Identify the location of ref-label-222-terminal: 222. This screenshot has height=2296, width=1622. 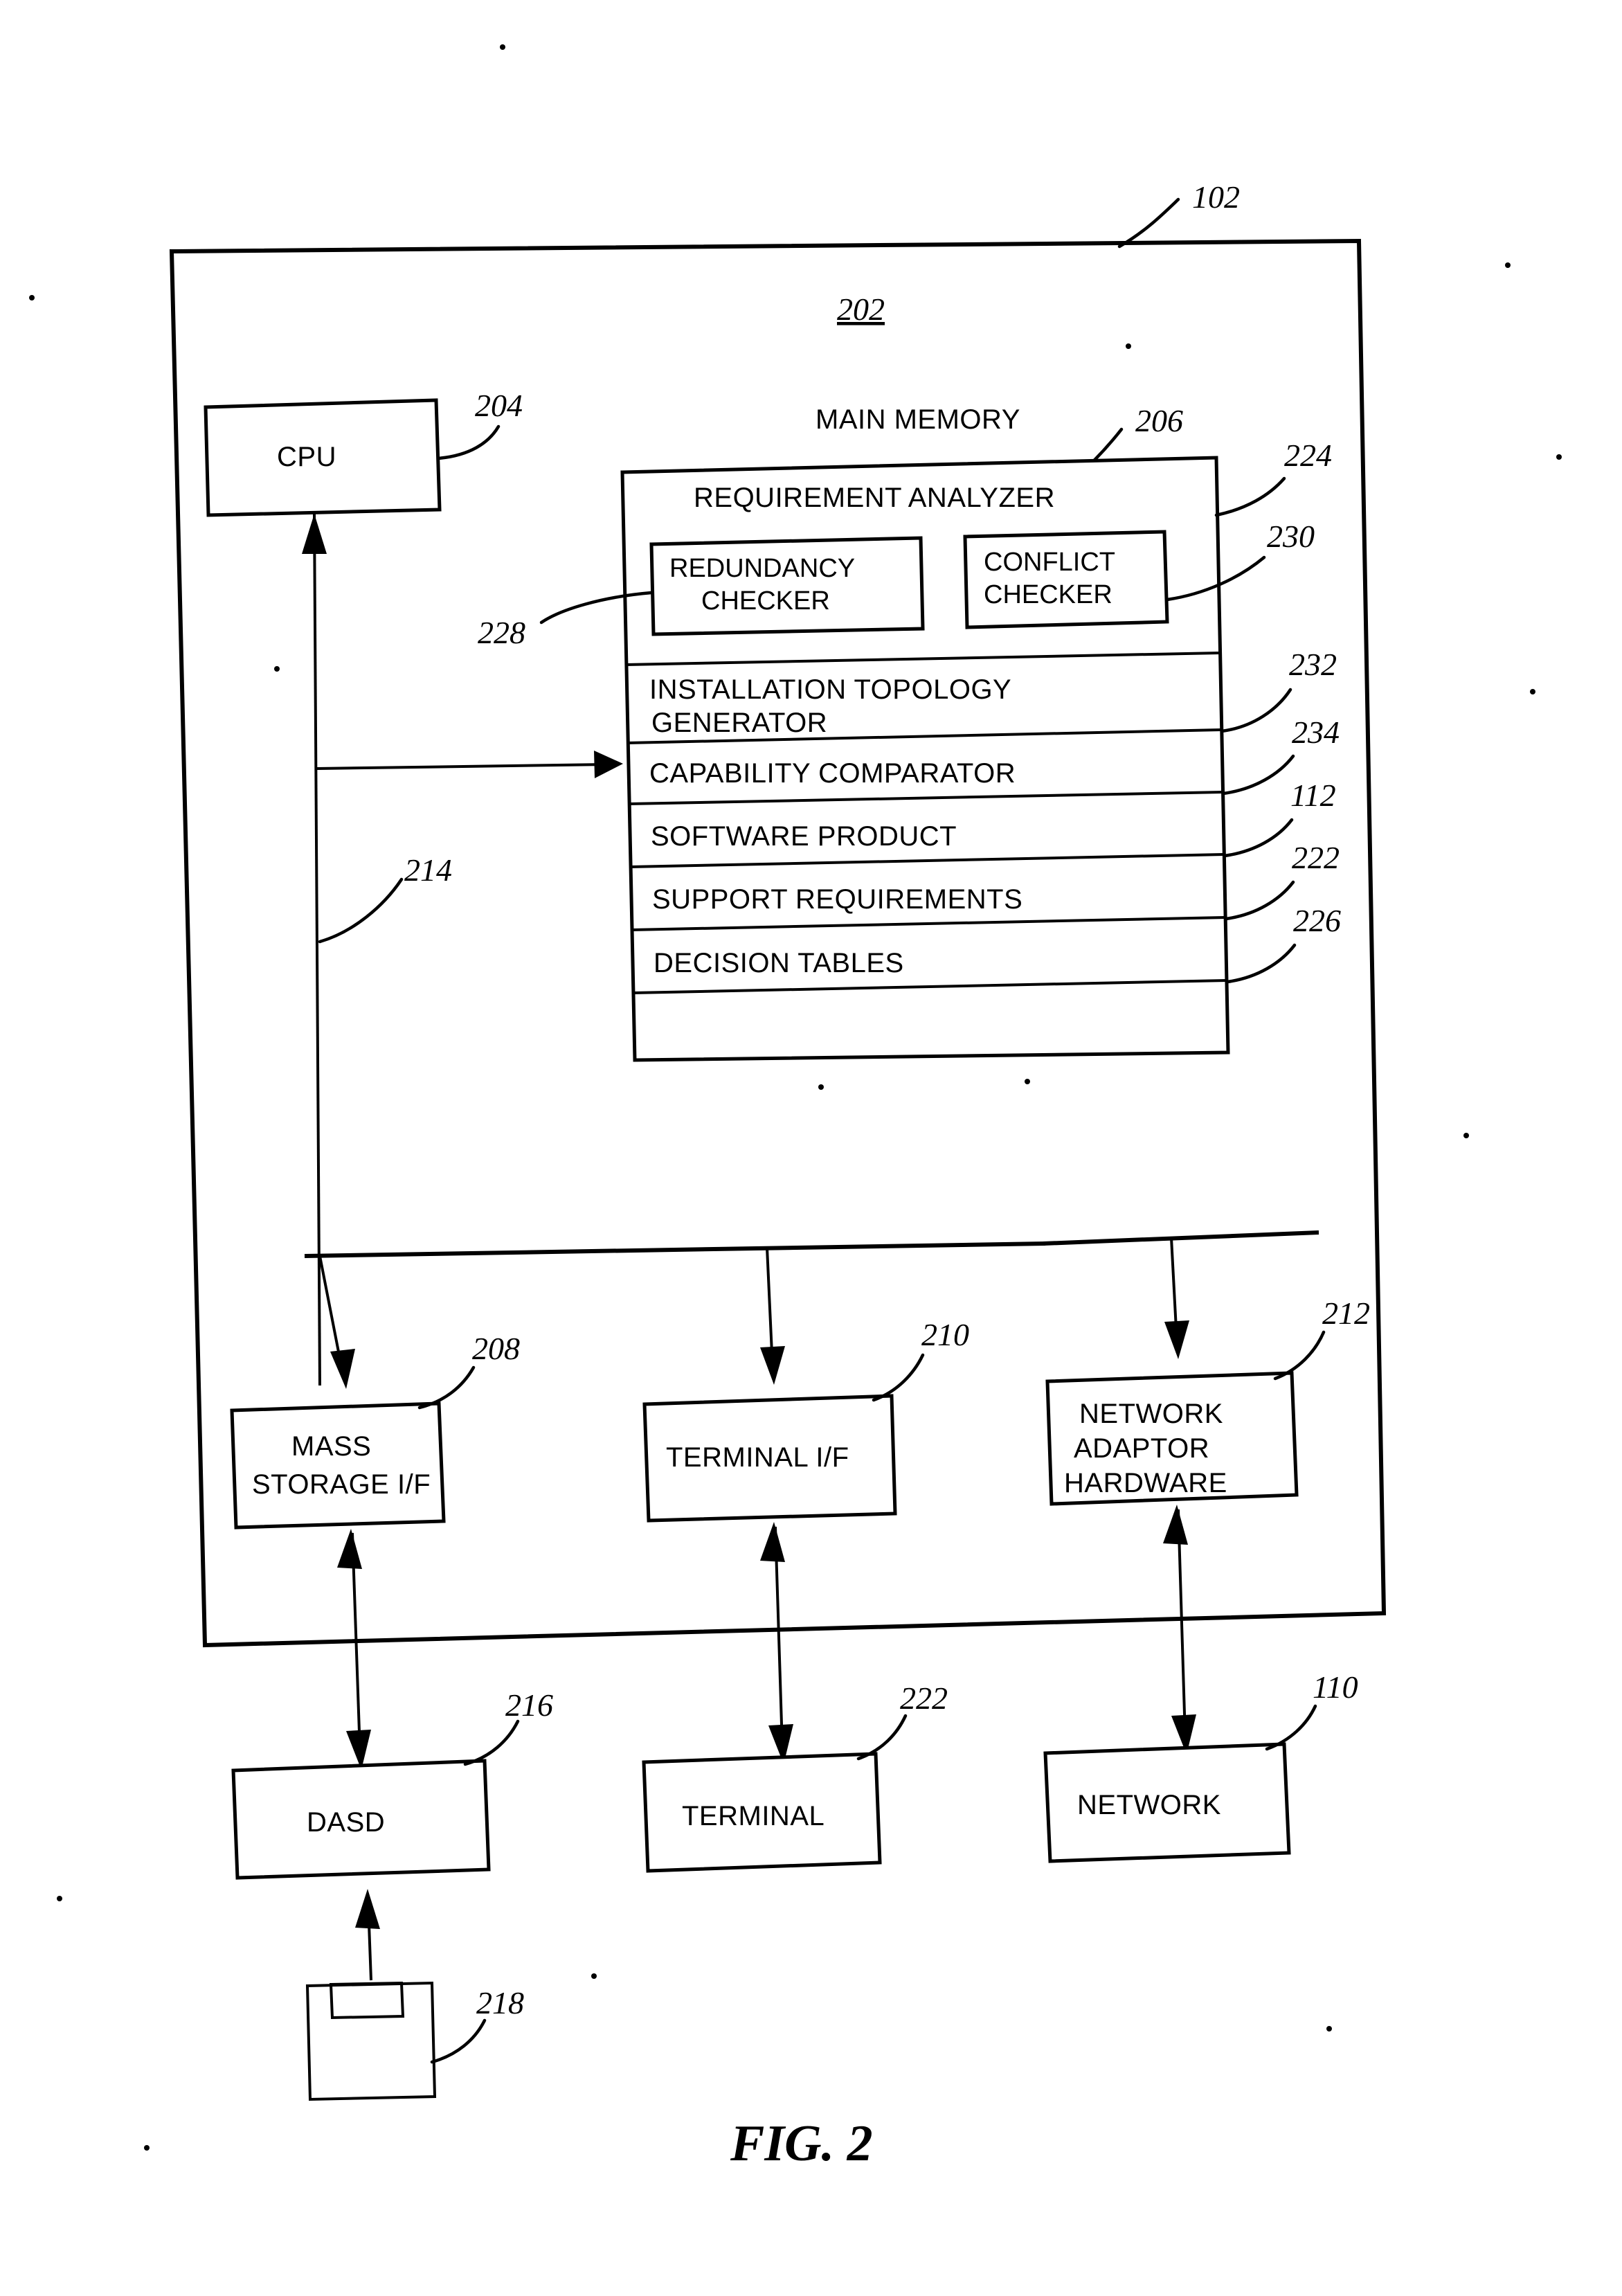
(924, 1698).